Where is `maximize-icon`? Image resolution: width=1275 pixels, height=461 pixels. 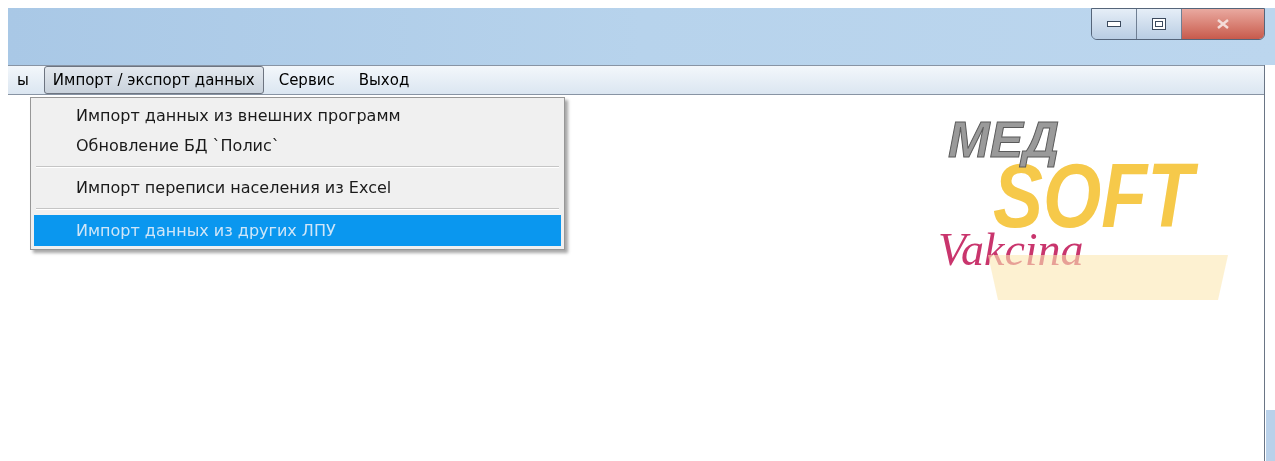 maximize-icon is located at coordinates (1159, 24).